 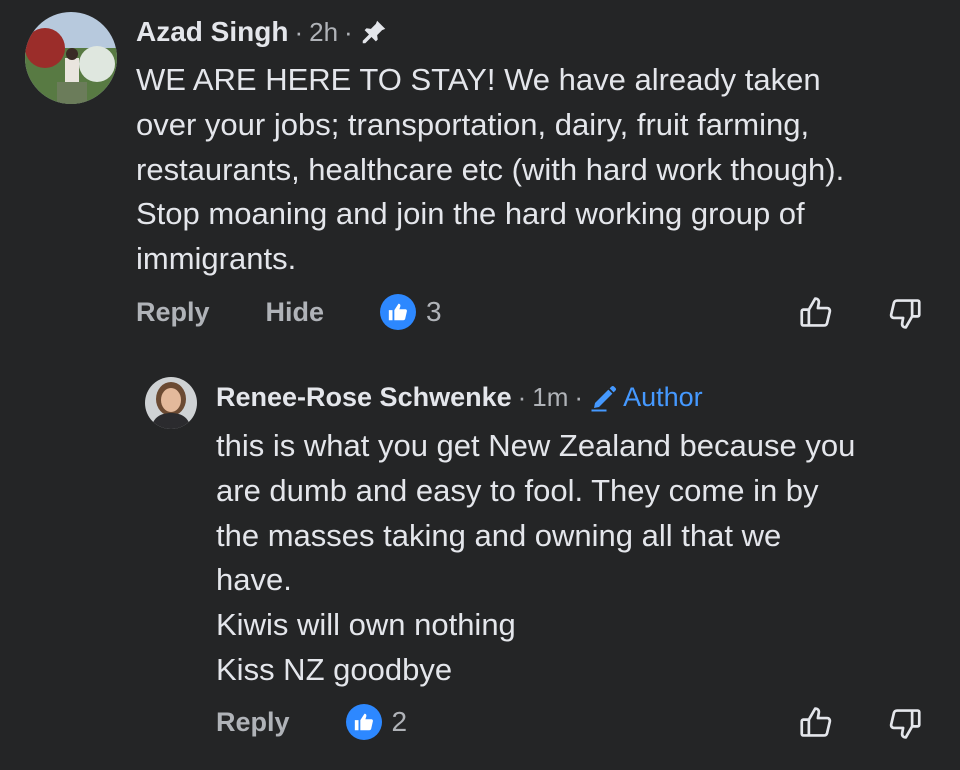 I want to click on reply-header: Renee-Rose Schwenke · 1m · Author, so click(x=459, y=397).